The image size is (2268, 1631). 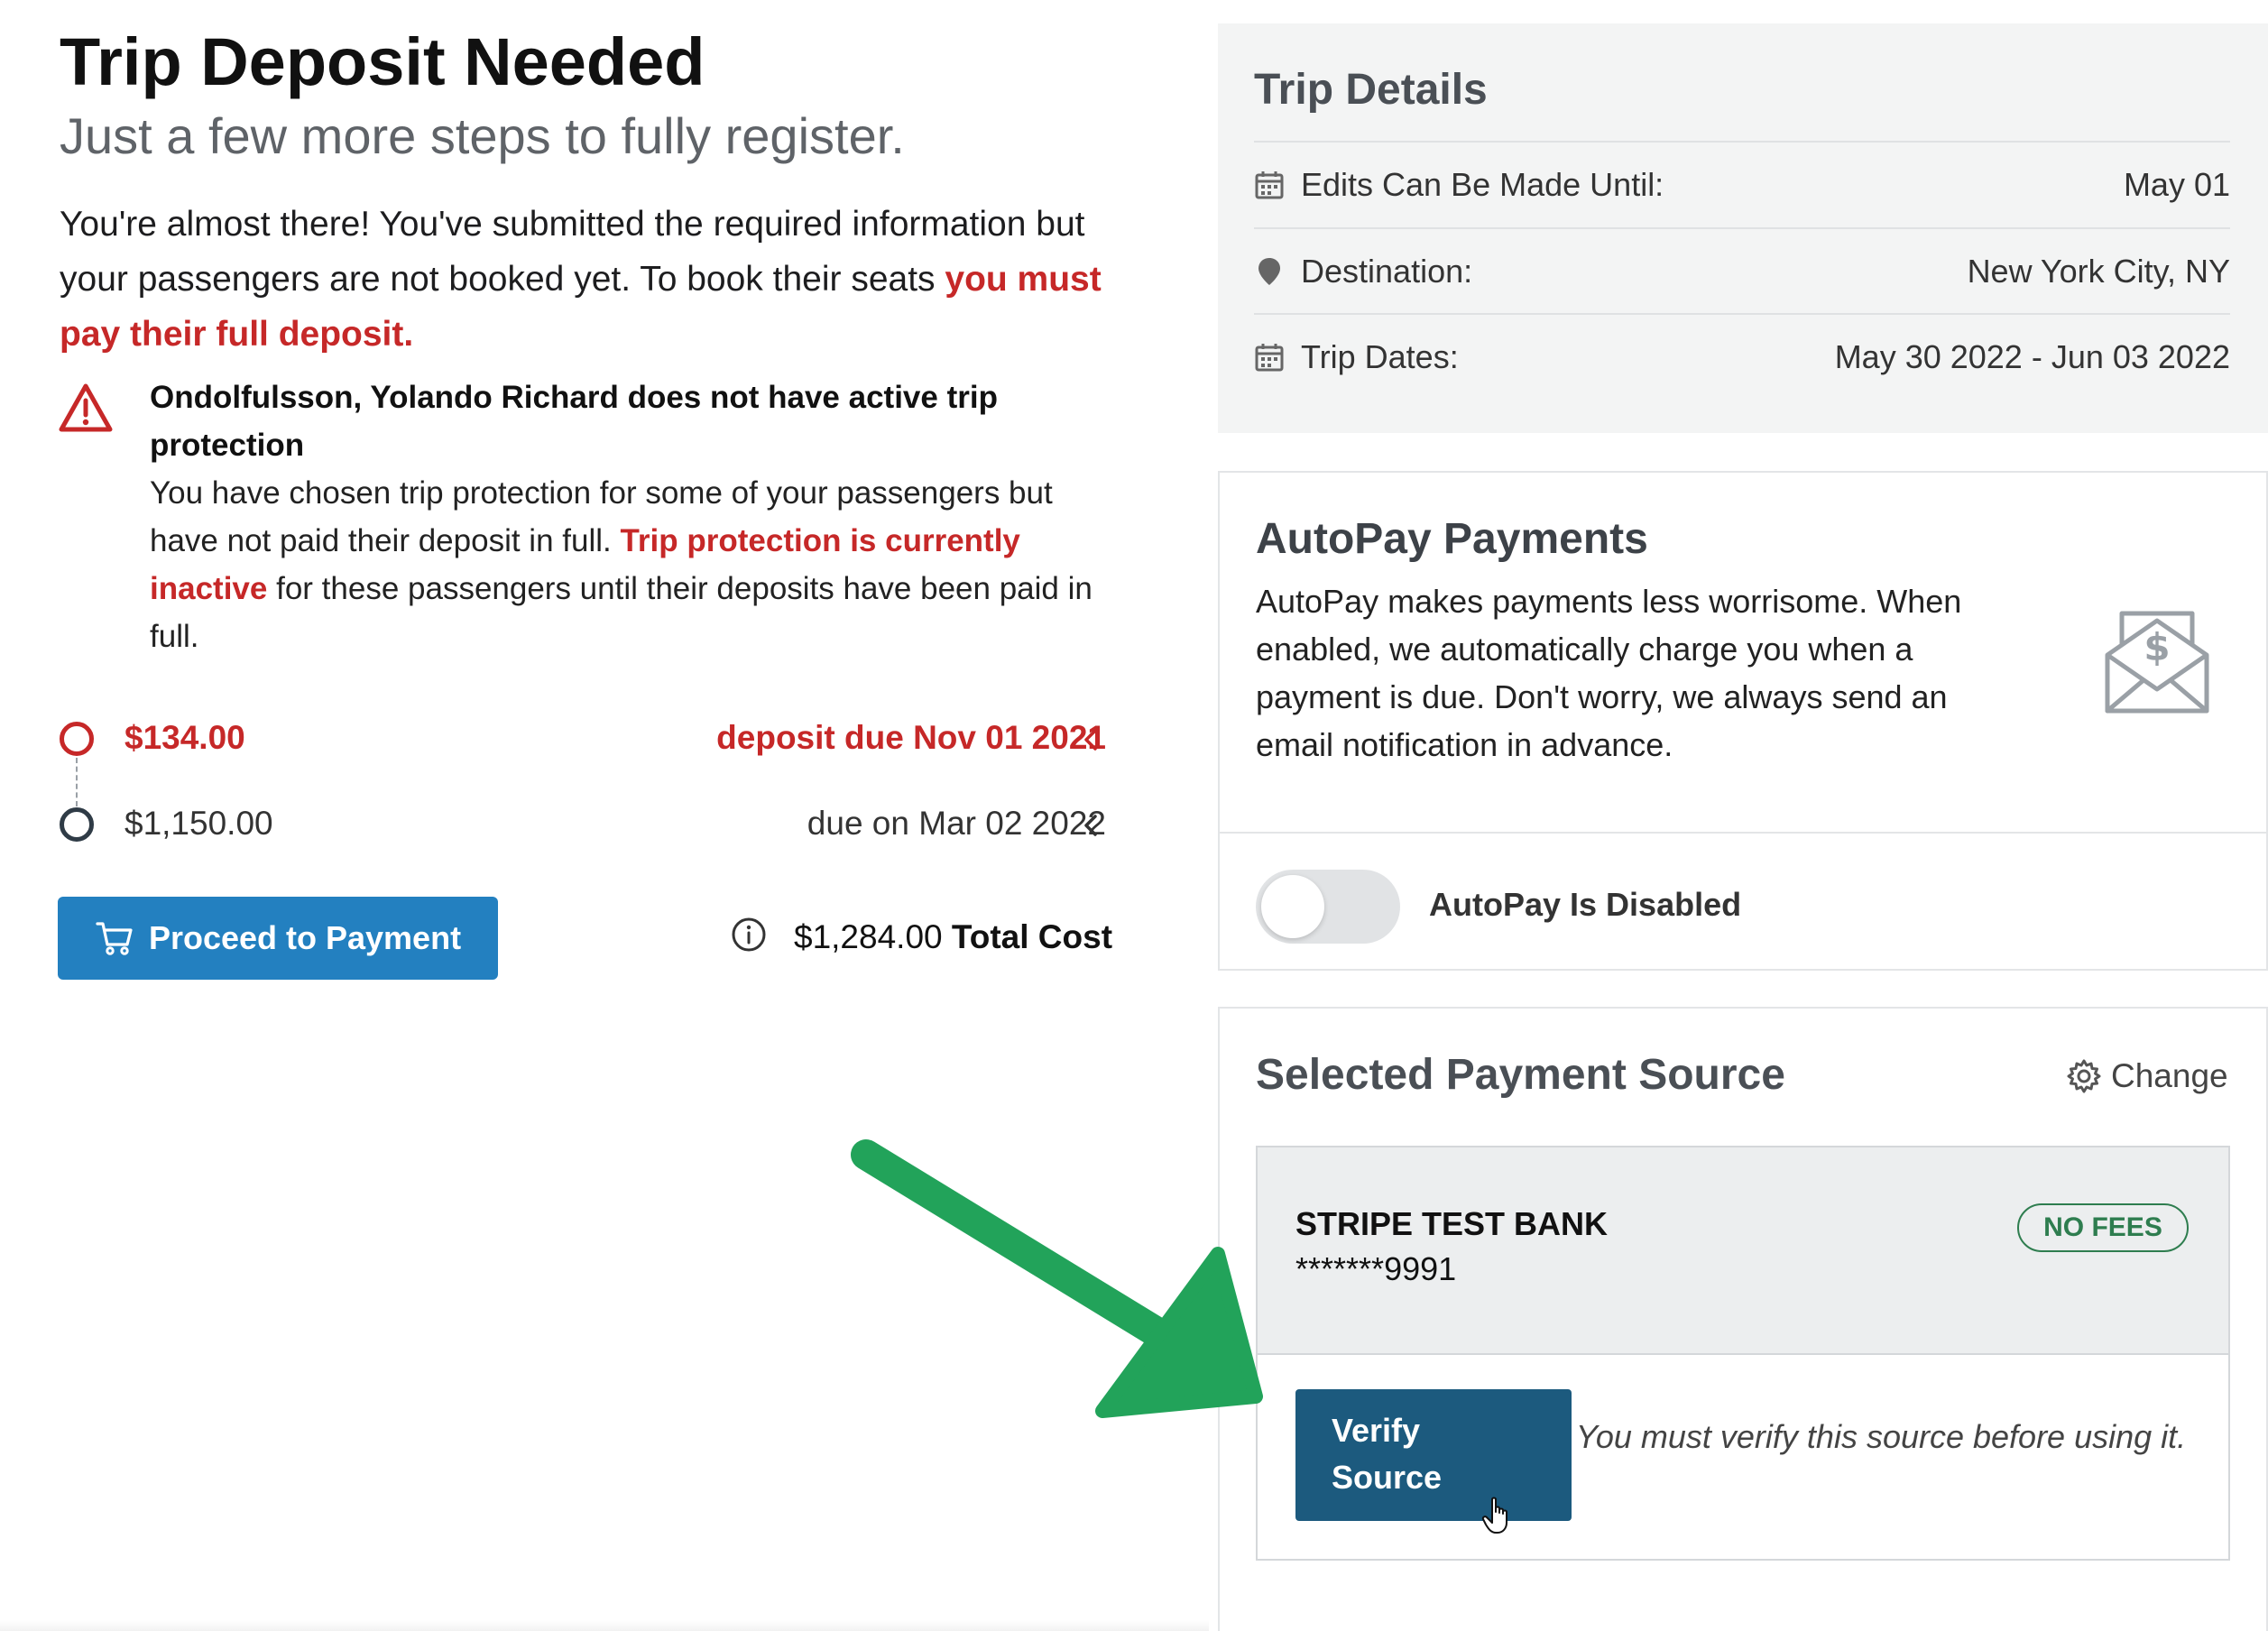 I want to click on autopay-divider, so click(x=1743, y=833).